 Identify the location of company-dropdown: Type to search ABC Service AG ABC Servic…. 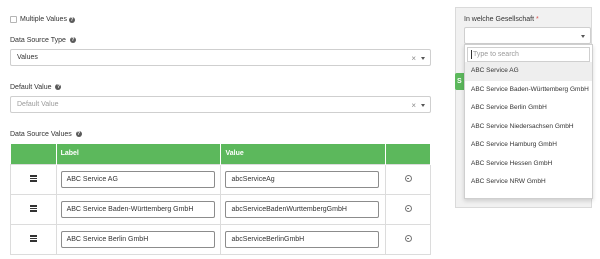
(528, 121).